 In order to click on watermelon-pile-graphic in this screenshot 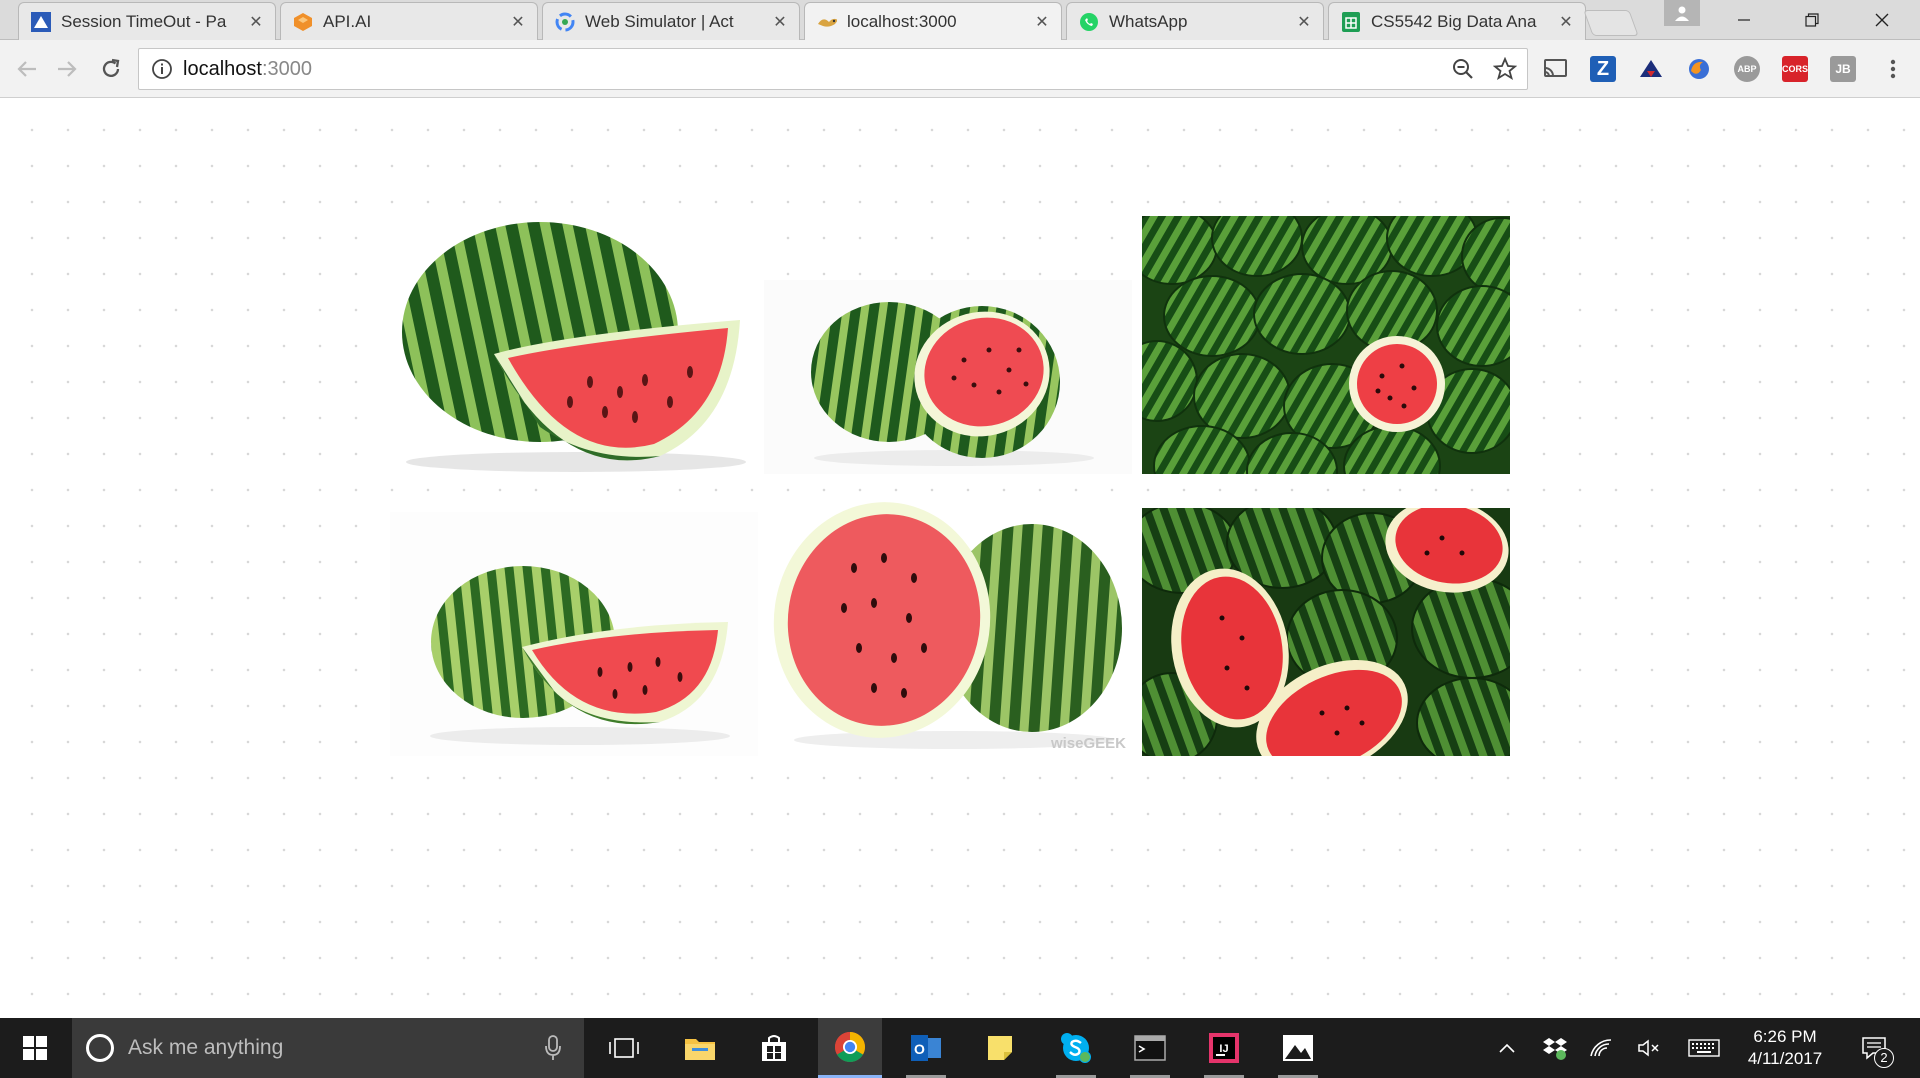, I will do `click(1326, 345)`.